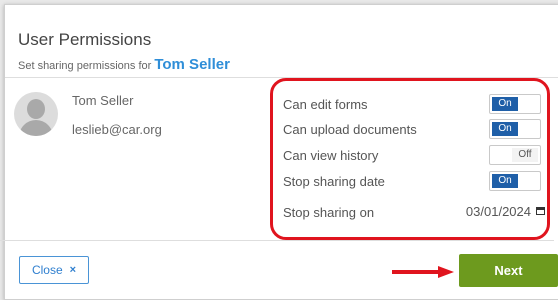 This screenshot has height=300, width=558. Describe the element at coordinates (331, 155) in the screenshot. I see `permission-label: Can view history` at that location.